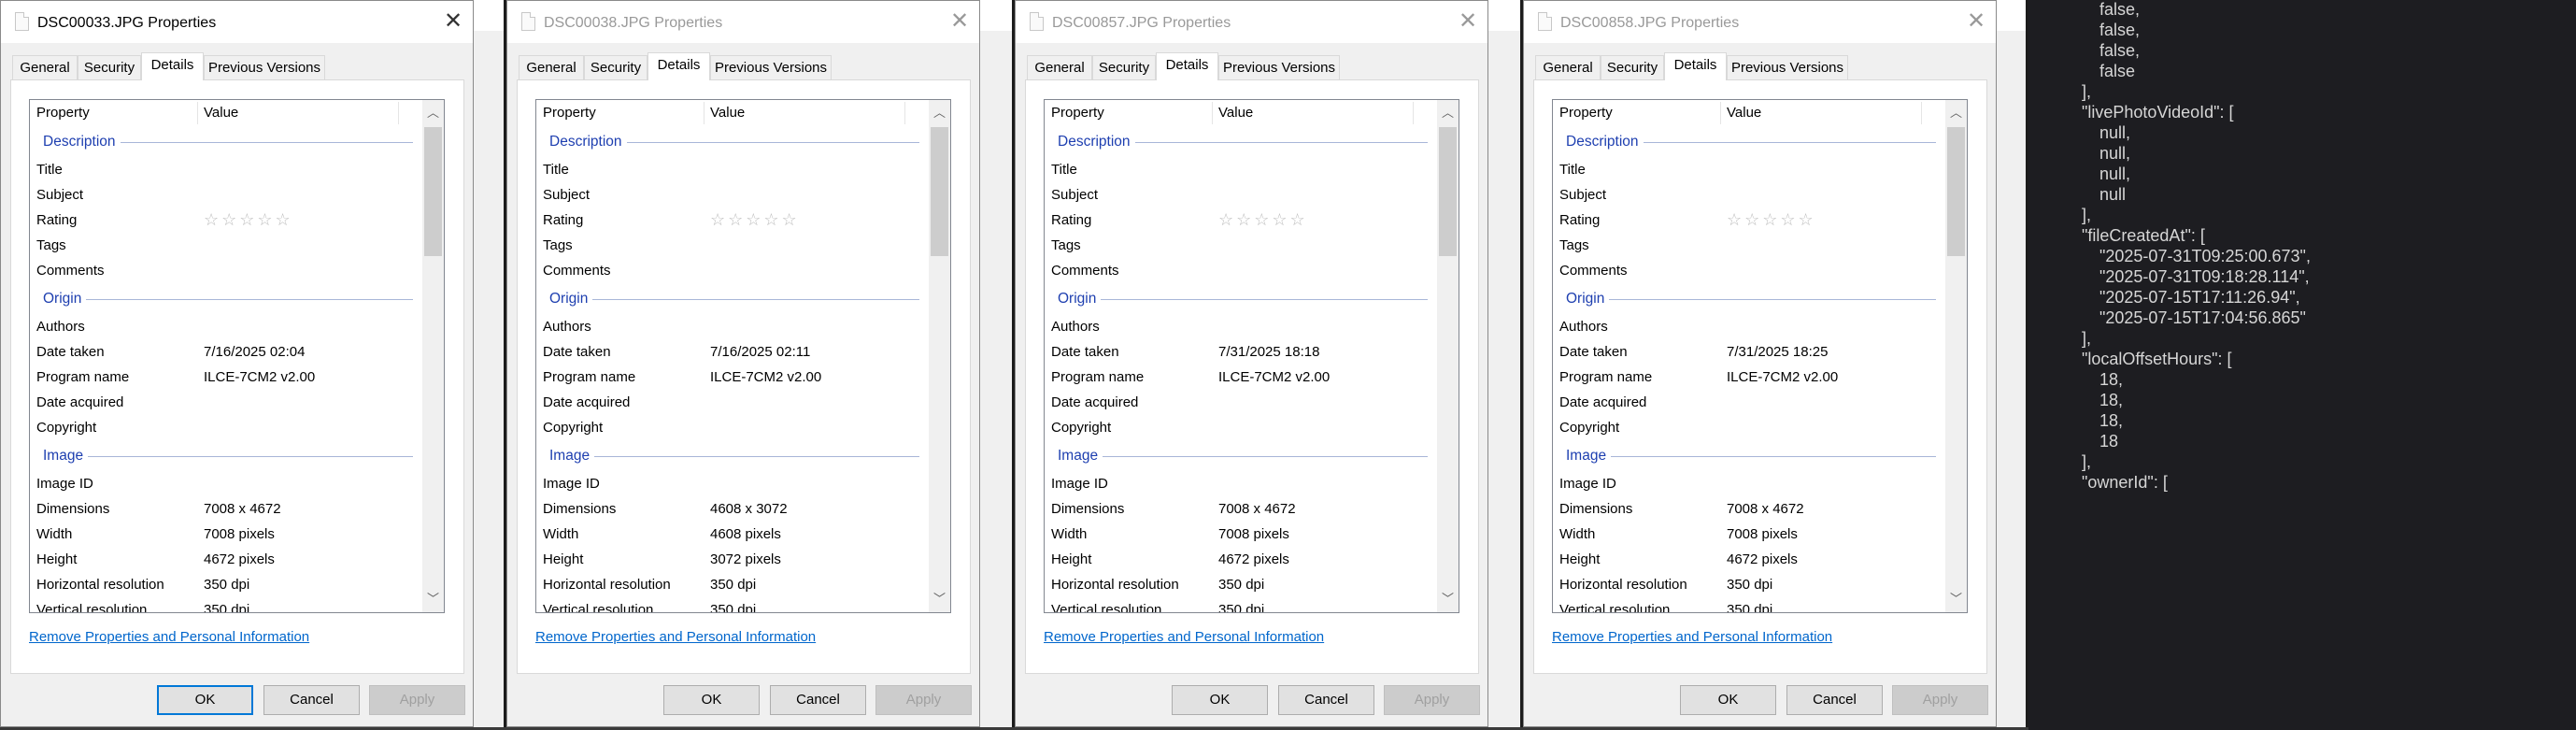  What do you see at coordinates (732, 560) in the screenshot?
I see `property-row: Height 3072 pixels` at bounding box center [732, 560].